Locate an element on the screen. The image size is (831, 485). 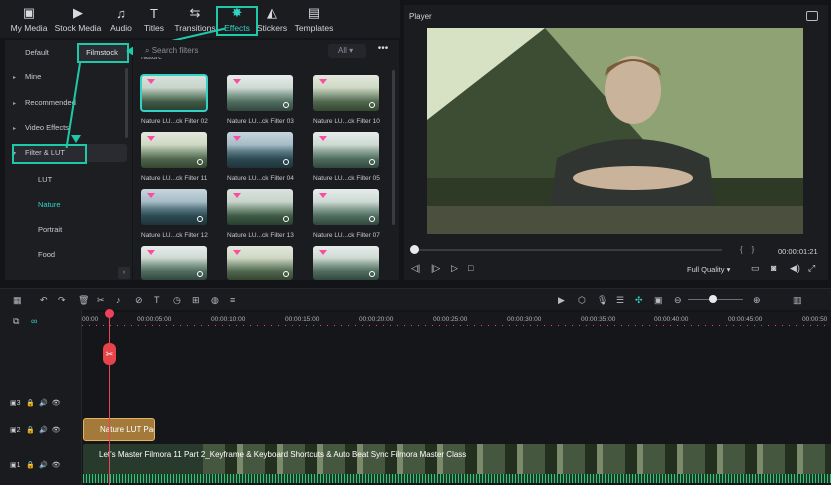
link-icon: ∞ is located at coordinates (34, 321).